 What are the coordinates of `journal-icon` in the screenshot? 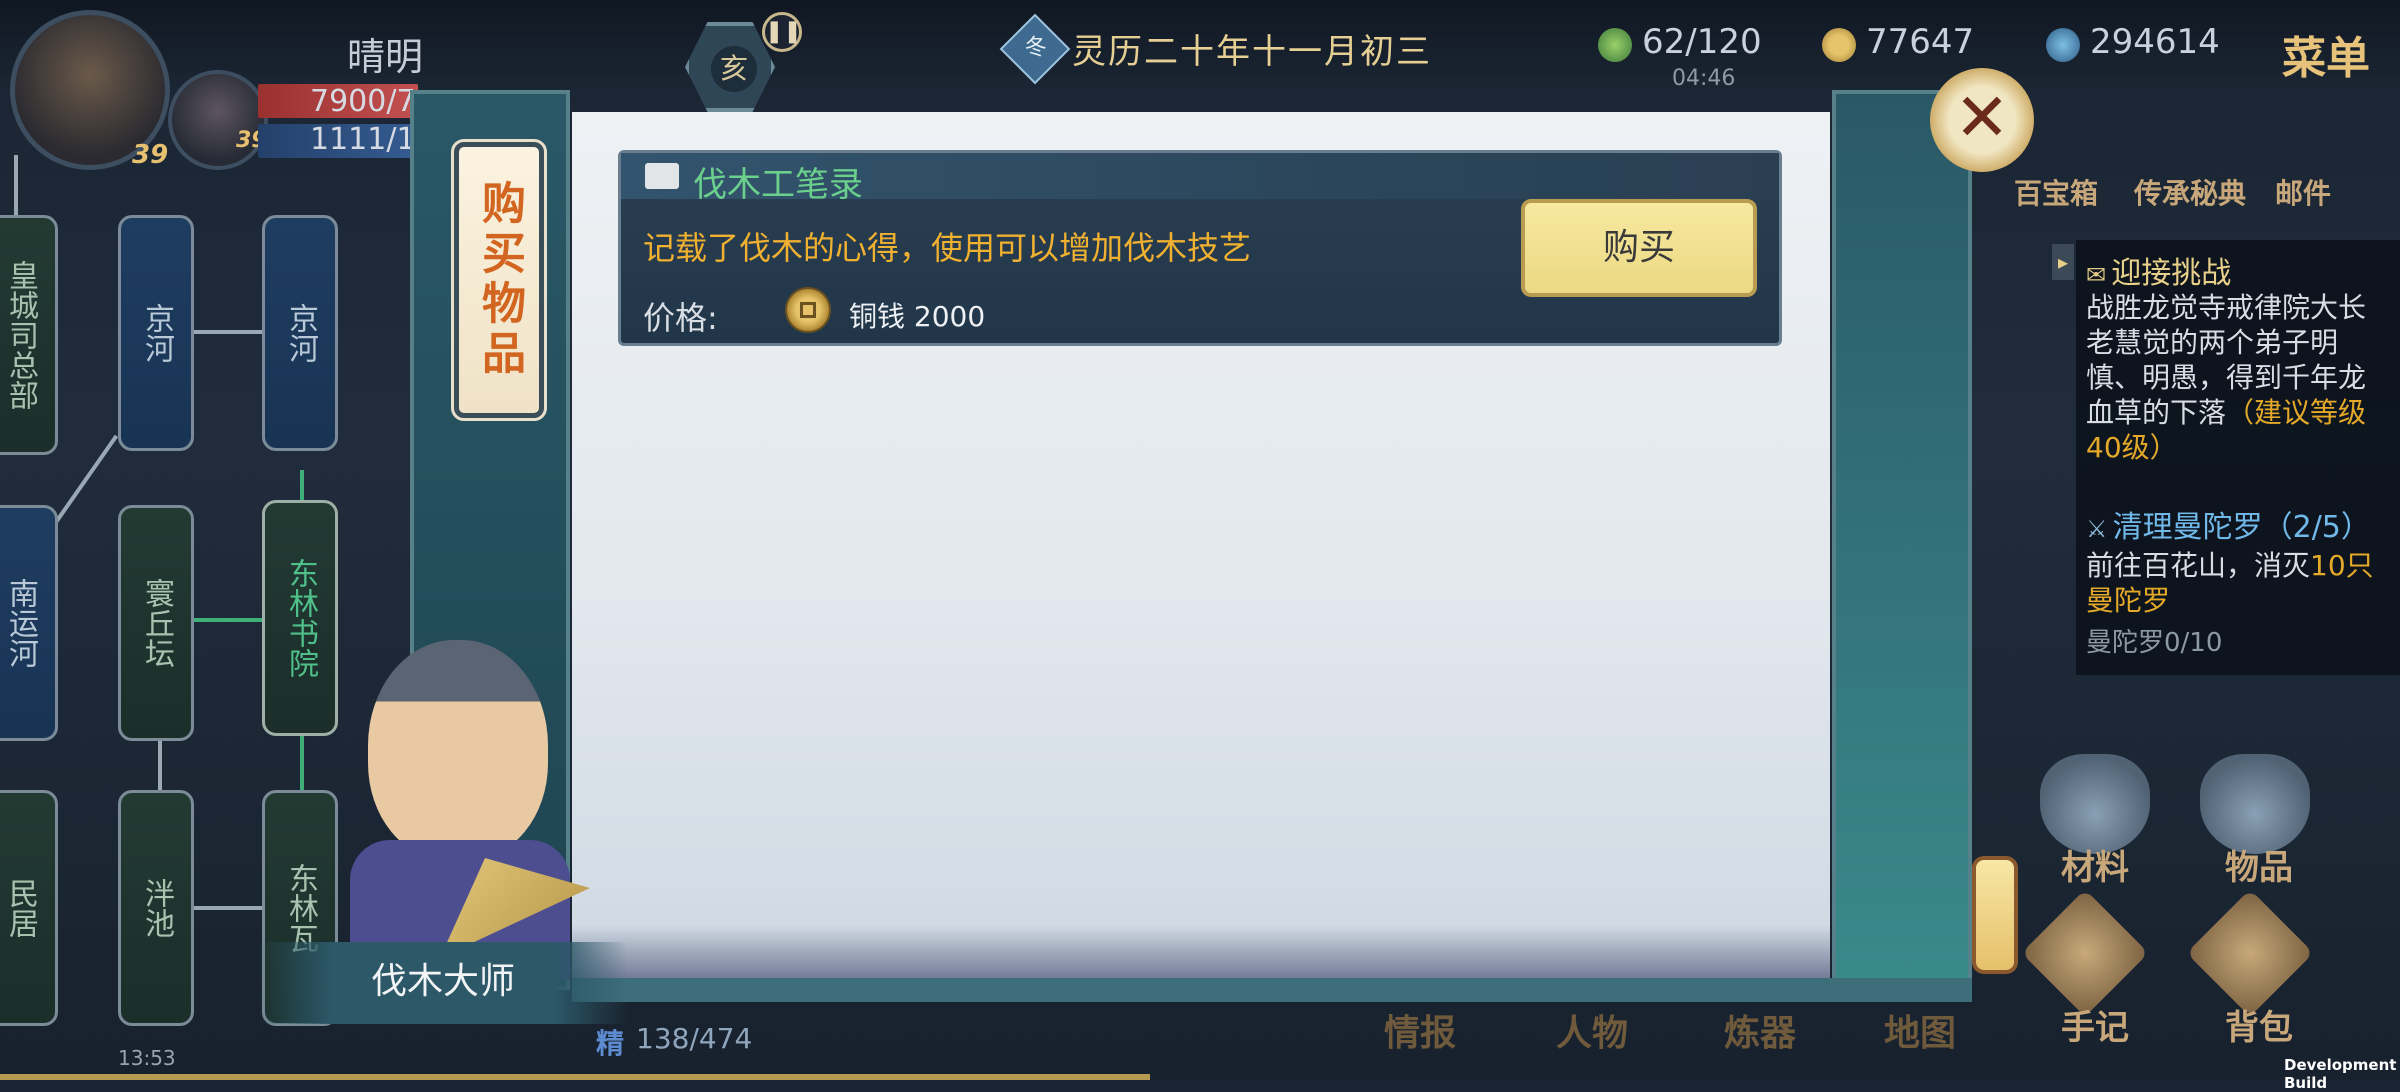 It's located at (2085, 953).